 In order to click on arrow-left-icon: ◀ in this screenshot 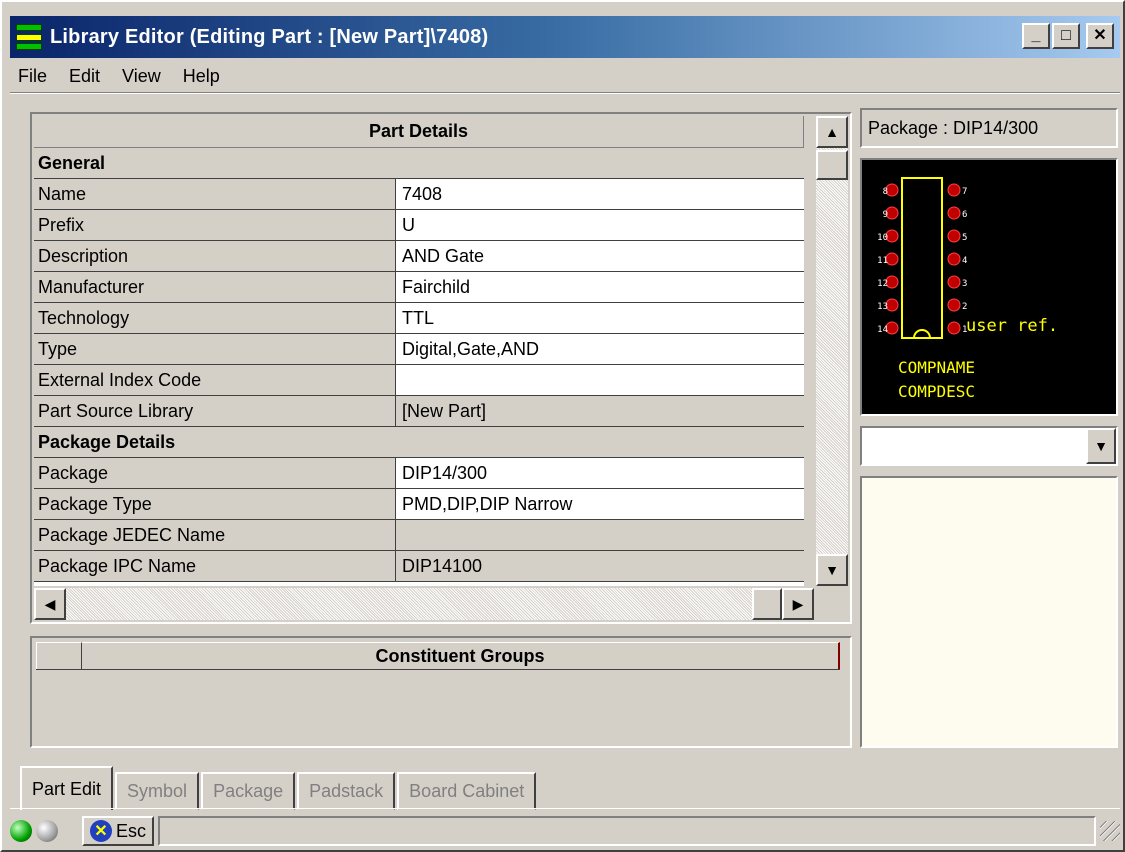, I will do `click(50, 603)`.